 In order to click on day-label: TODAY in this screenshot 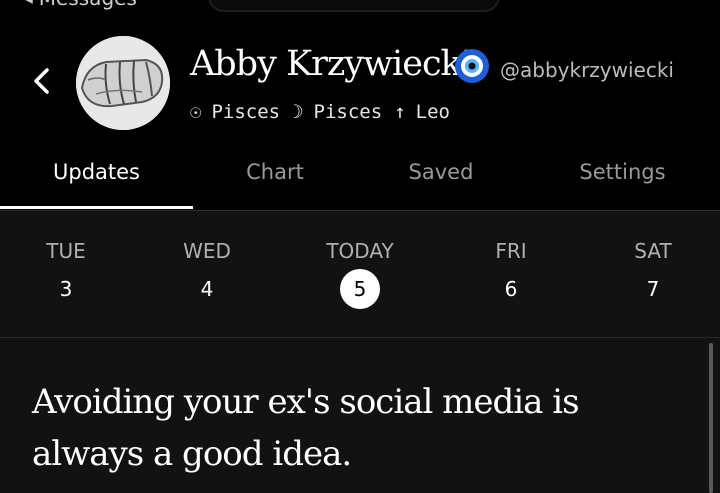, I will do `click(360, 251)`.